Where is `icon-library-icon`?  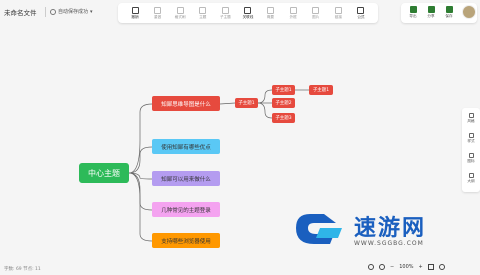
icon-library-icon is located at coordinates (471, 155).